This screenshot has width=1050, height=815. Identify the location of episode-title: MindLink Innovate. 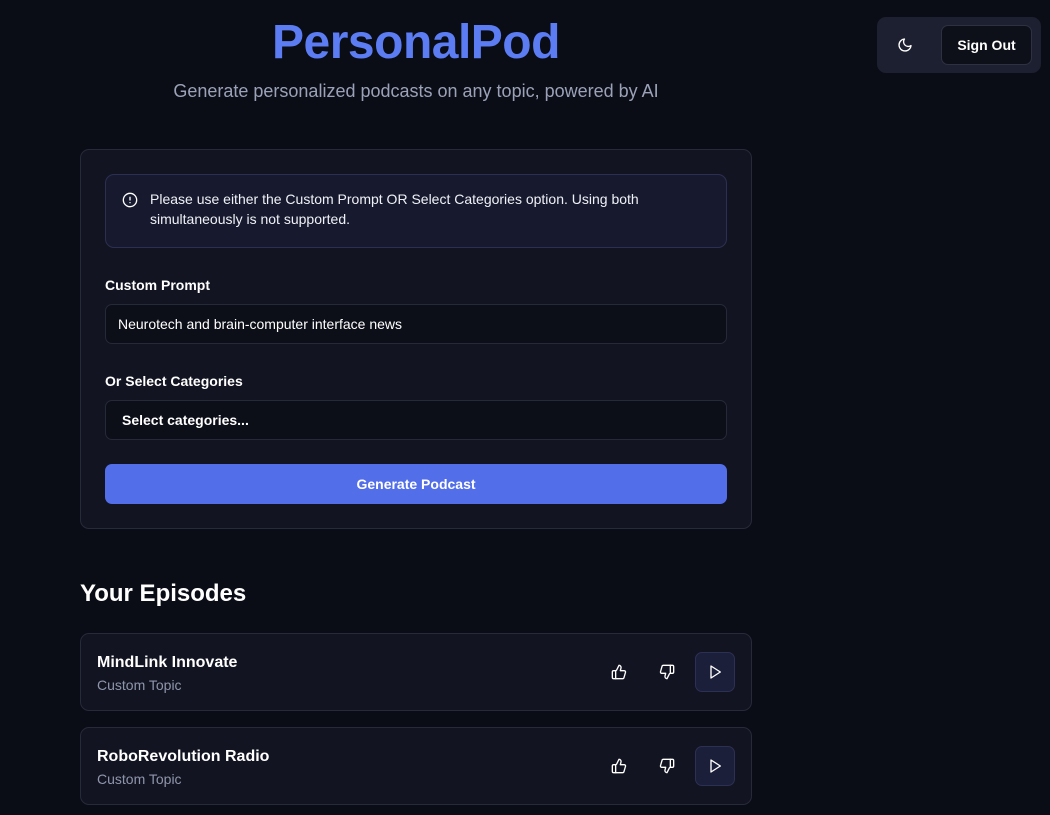
(167, 662).